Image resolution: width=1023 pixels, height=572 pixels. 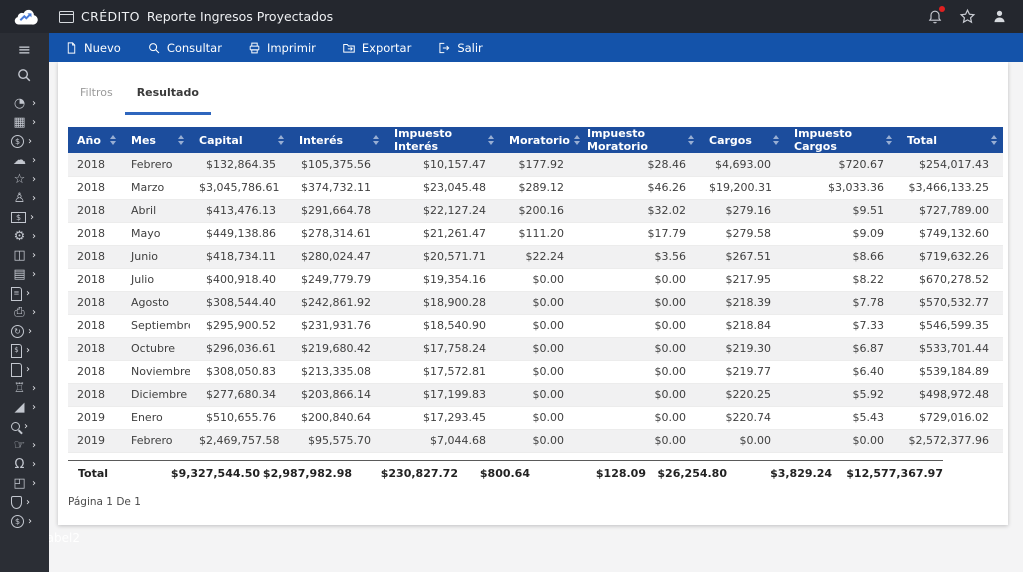 I want to click on exportar-button: Exportar, so click(x=376, y=48).